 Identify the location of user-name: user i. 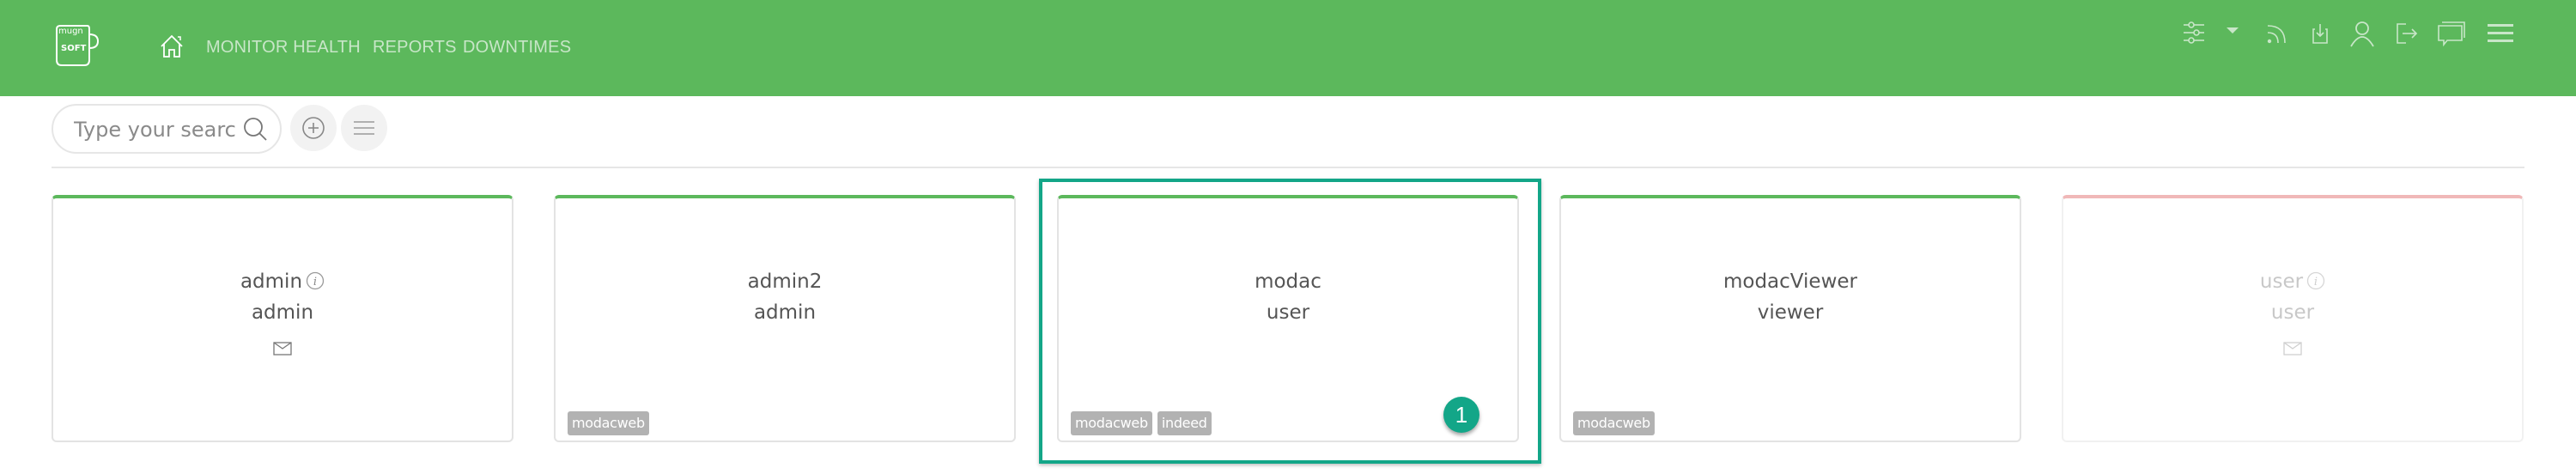
(2292, 281).